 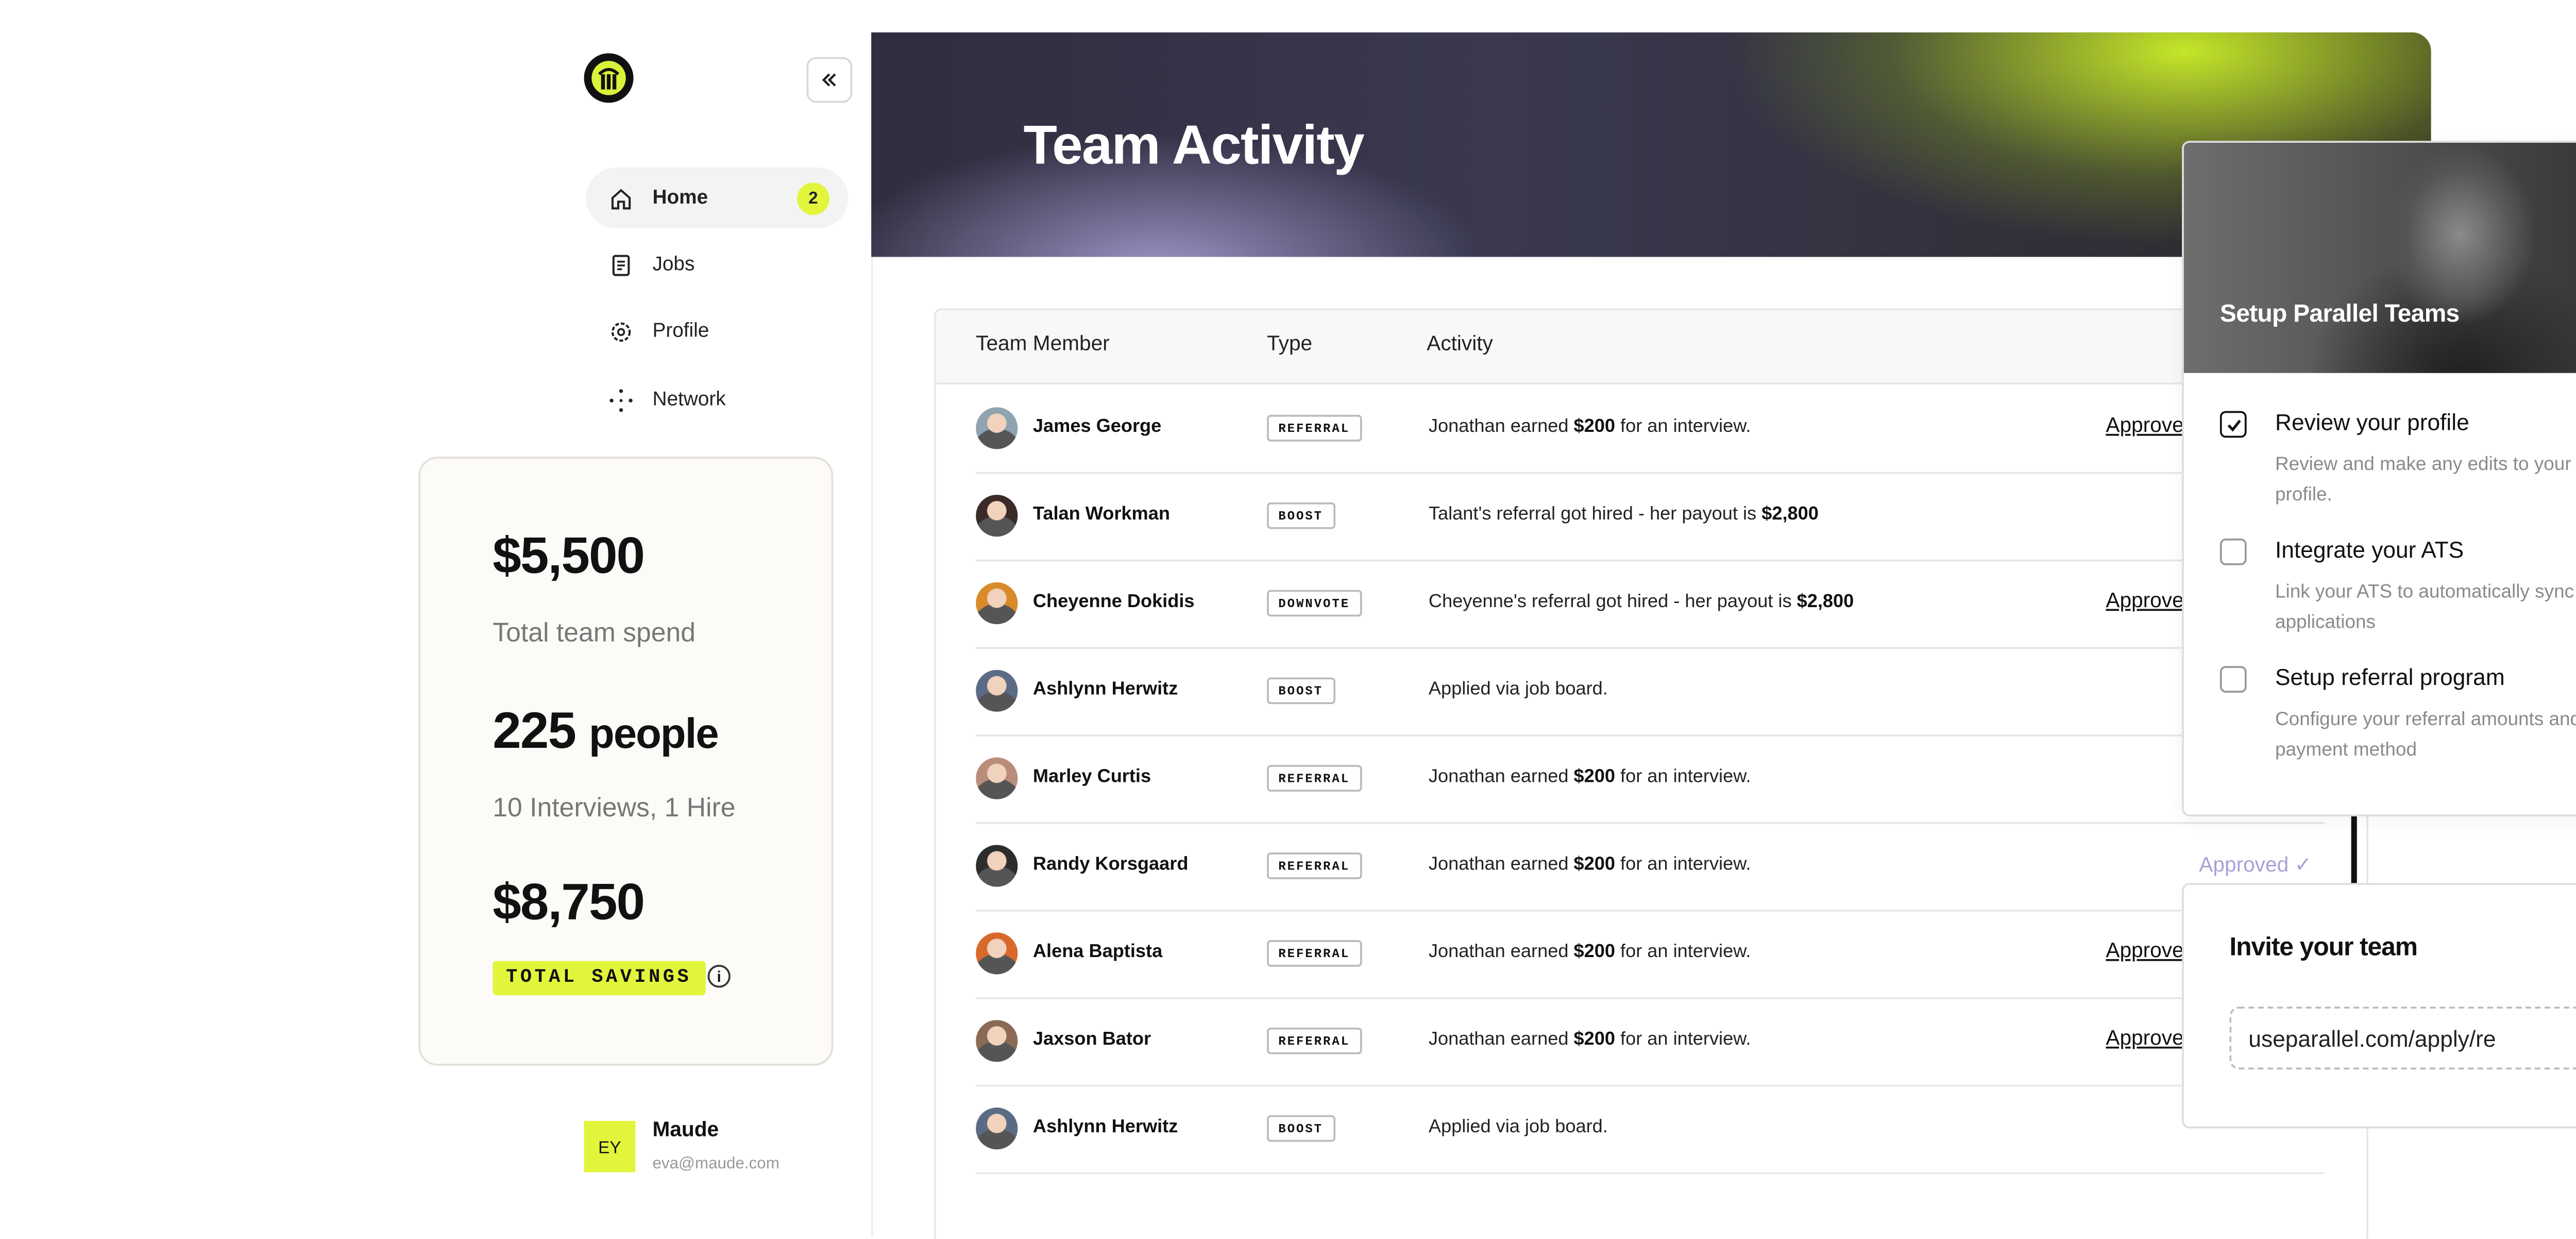 What do you see at coordinates (717, 264) in the screenshot?
I see `sidebar-item-jobs: Jobs` at bounding box center [717, 264].